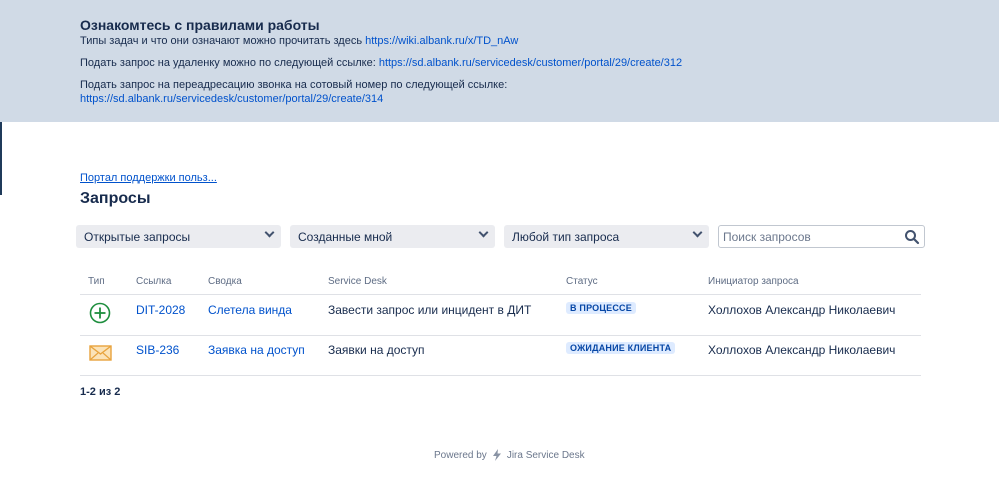 The image size is (999, 479). Describe the element at coordinates (566, 237) in the screenshot. I see `type-filter-value: Любой тип запроса` at that location.